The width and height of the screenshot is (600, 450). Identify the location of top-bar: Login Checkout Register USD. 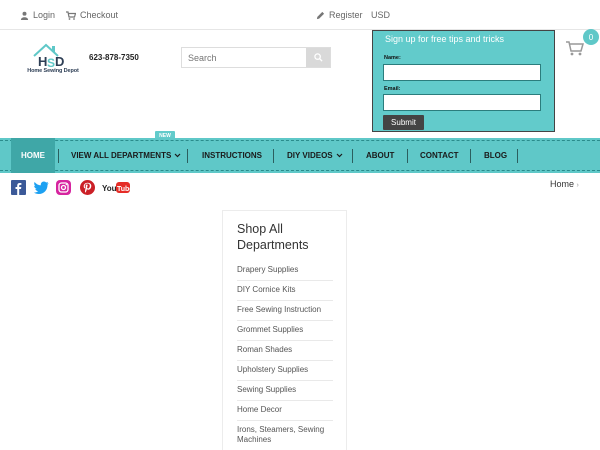
(300, 15).